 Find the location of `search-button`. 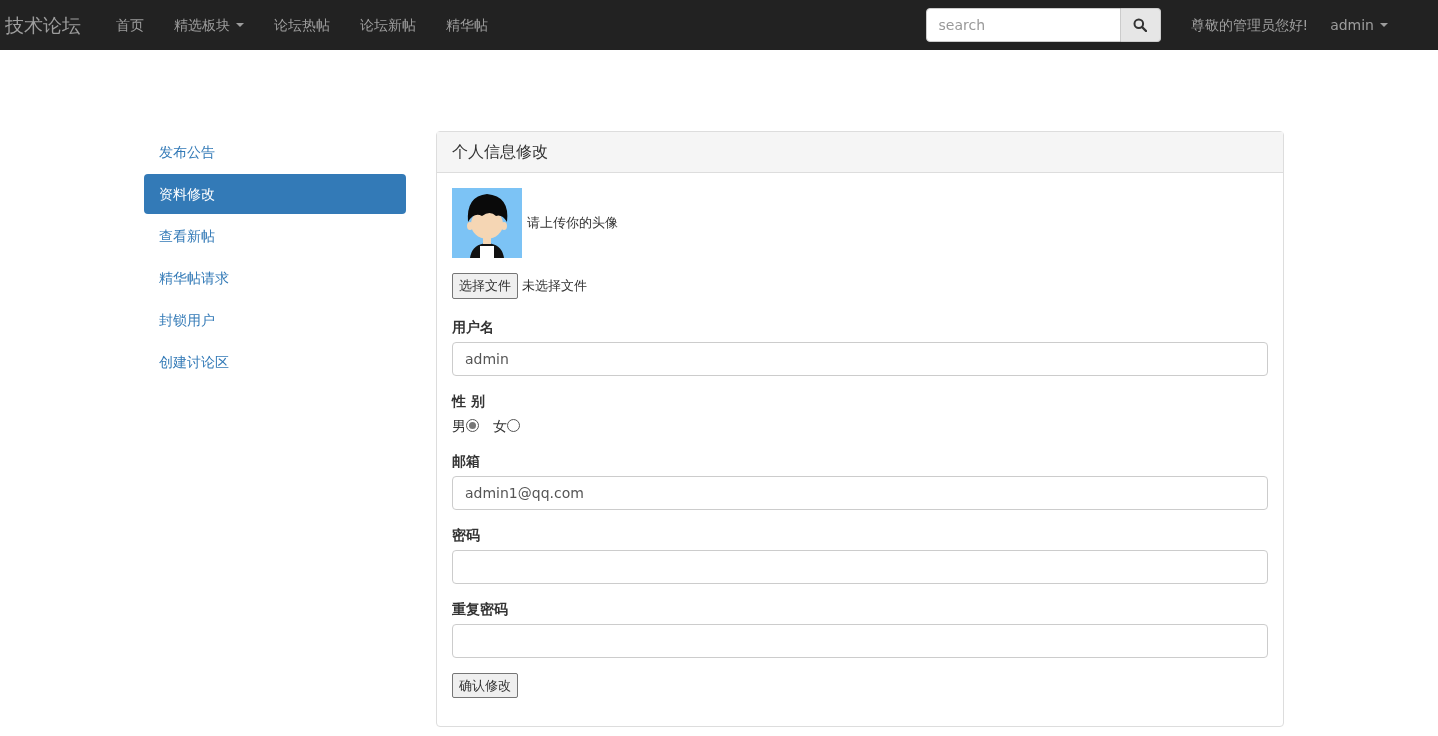

search-button is located at coordinates (1140, 25).